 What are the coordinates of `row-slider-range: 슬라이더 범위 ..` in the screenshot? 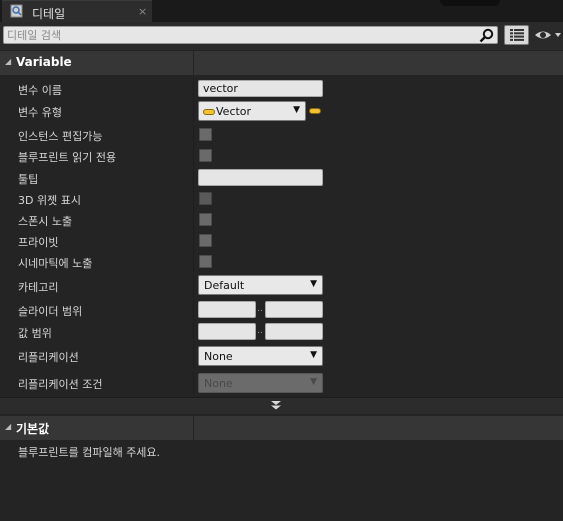 It's located at (281, 310).